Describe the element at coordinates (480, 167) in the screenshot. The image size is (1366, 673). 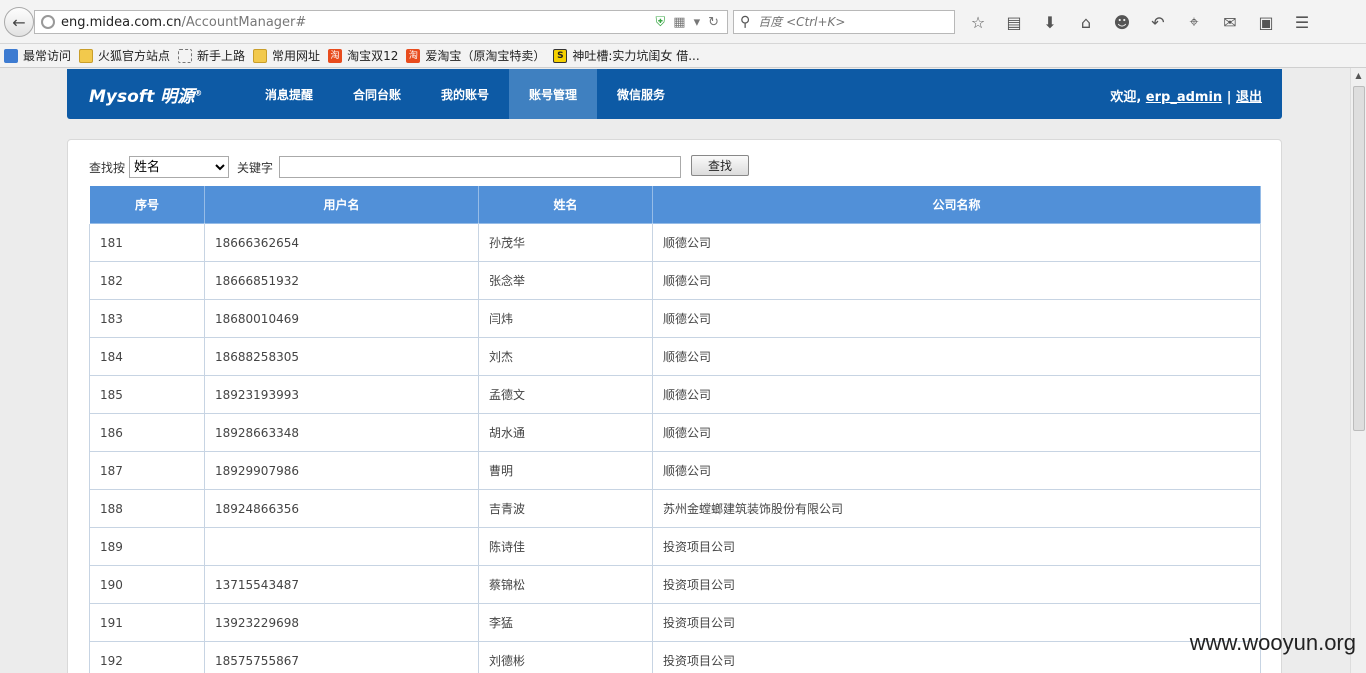
I see `keyword-input` at that location.